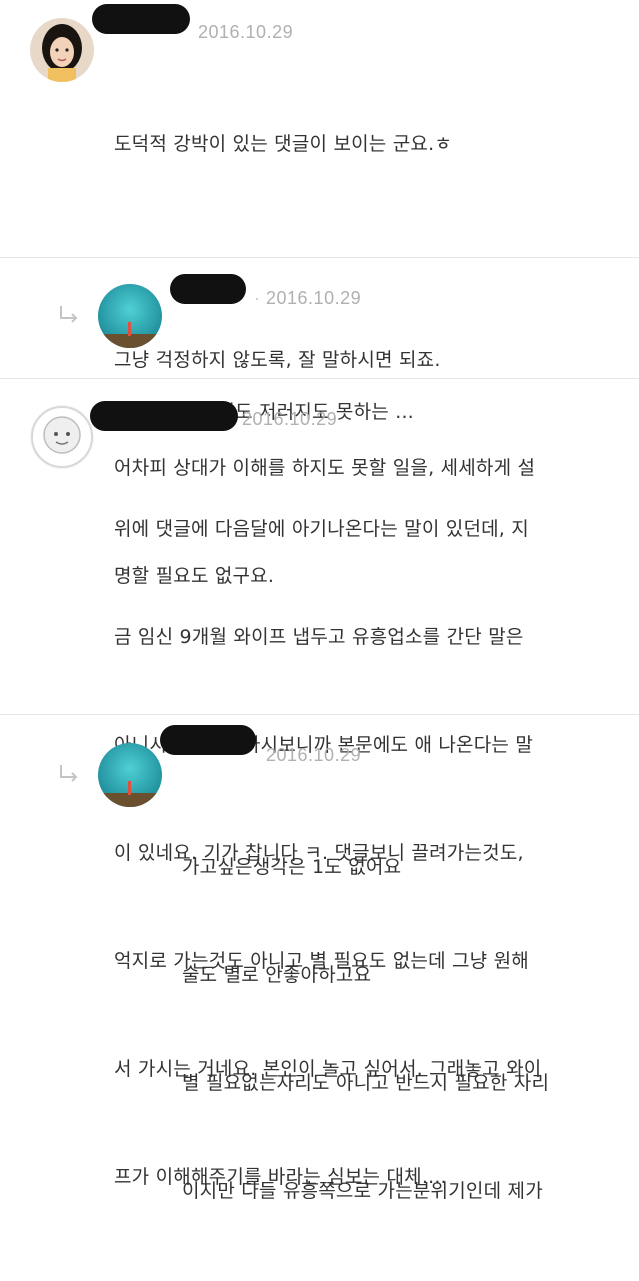 The image size is (639, 1281). I want to click on comment-line: 도덕적 강박이 있는 댓글이 보이는 군요.ㅎ, so click(283, 144).